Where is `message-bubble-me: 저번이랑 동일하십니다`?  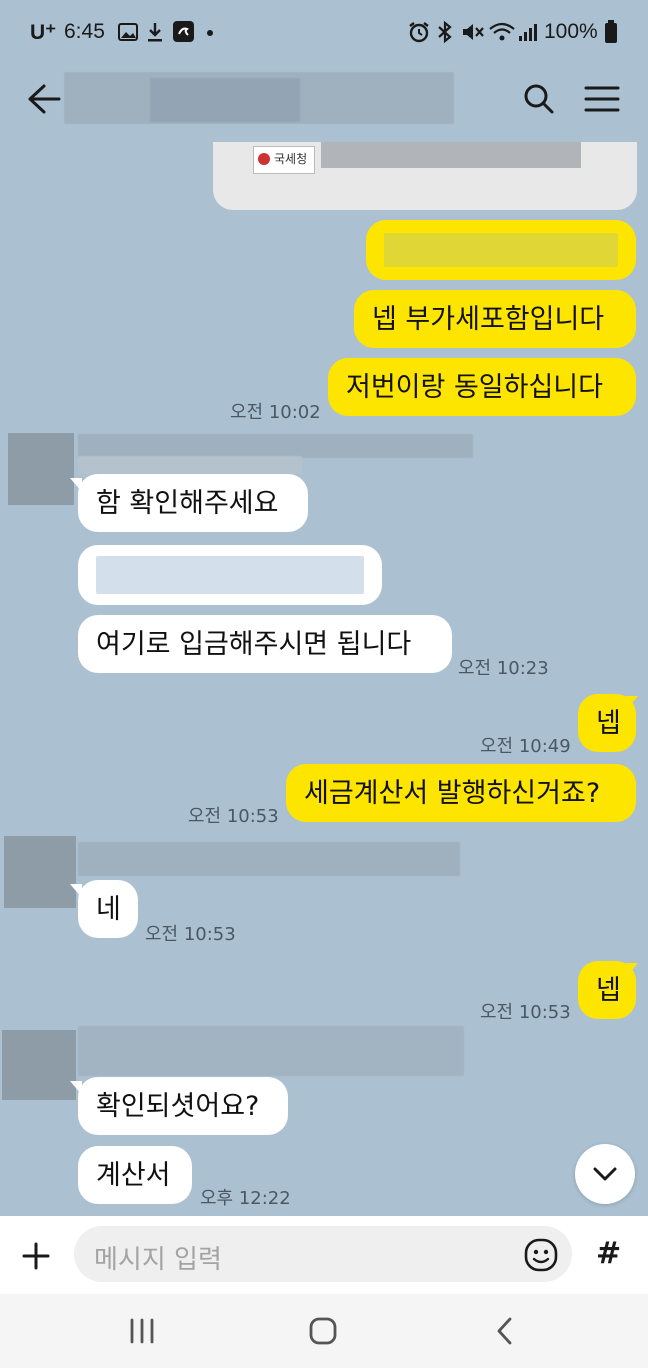
message-bubble-me: 저번이랑 동일하십니다 is located at coordinates (482, 387).